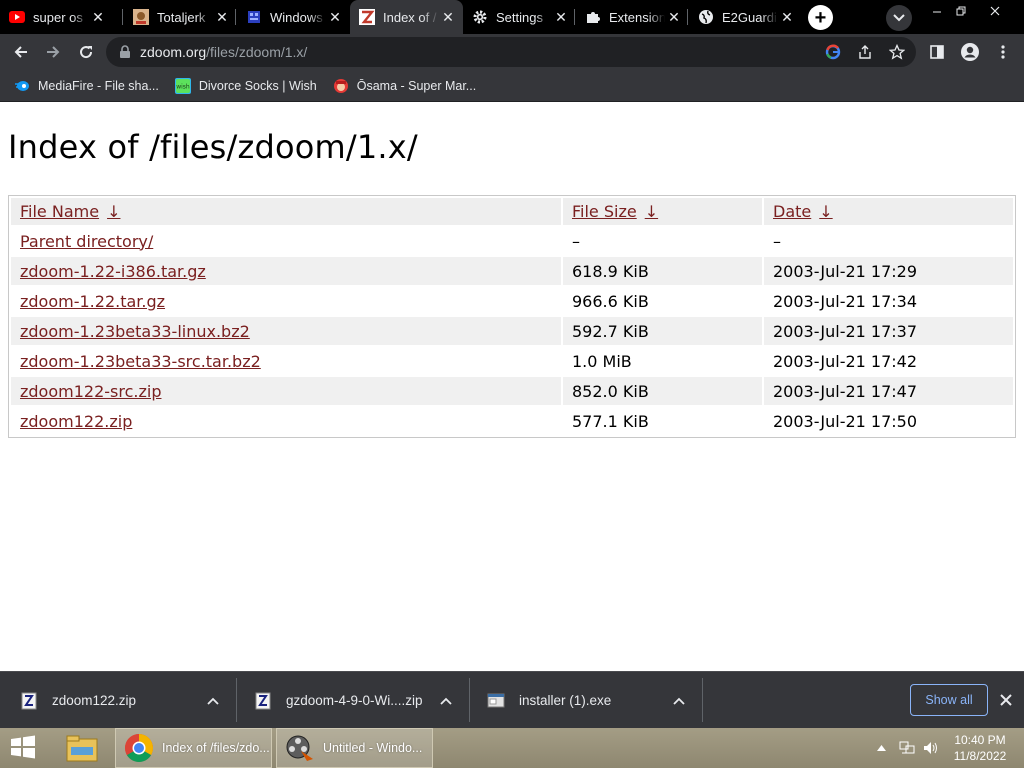  What do you see at coordinates (845, 361) in the screenshot?
I see `file-date-cell: 2003-Jul-21 17:42` at bounding box center [845, 361].